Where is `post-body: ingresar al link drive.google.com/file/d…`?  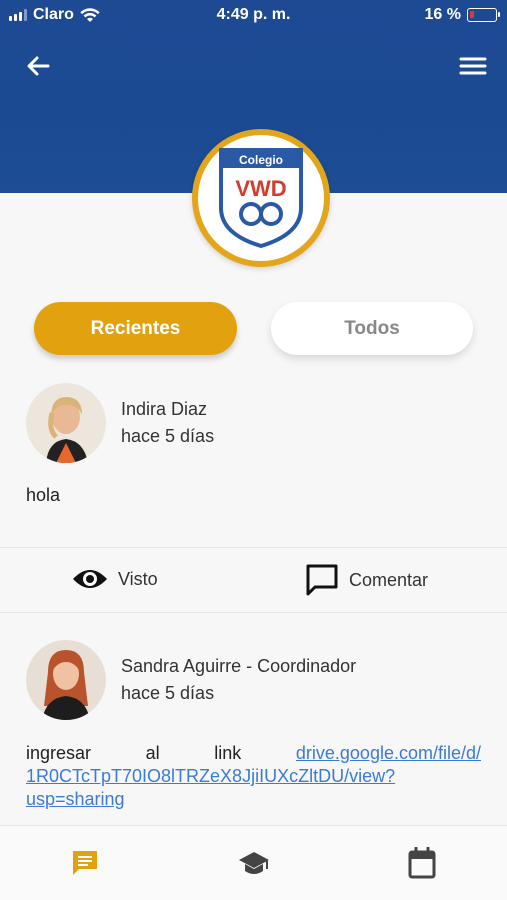 post-body: ingresar al link drive.google.com/file/d… is located at coordinates (253, 776).